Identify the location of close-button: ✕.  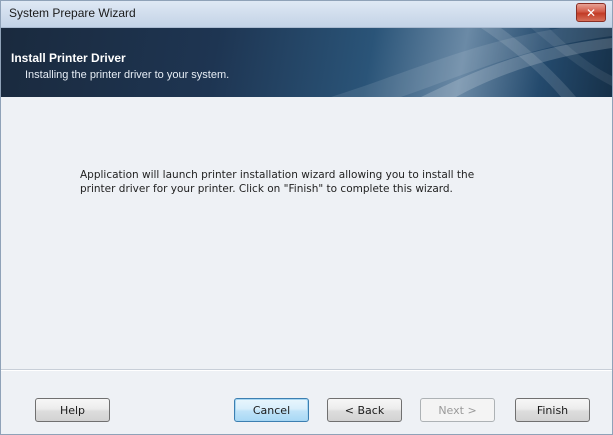
(591, 12).